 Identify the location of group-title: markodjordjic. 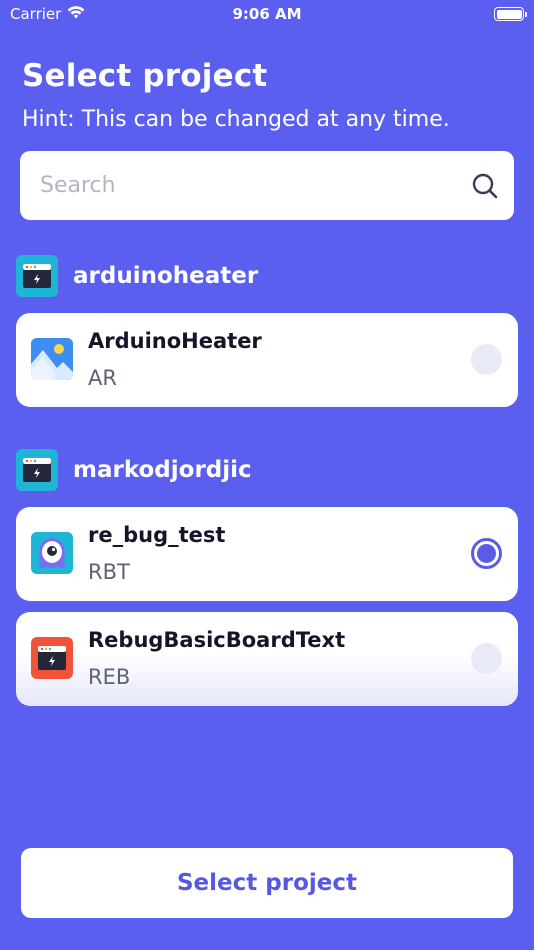
(162, 470).